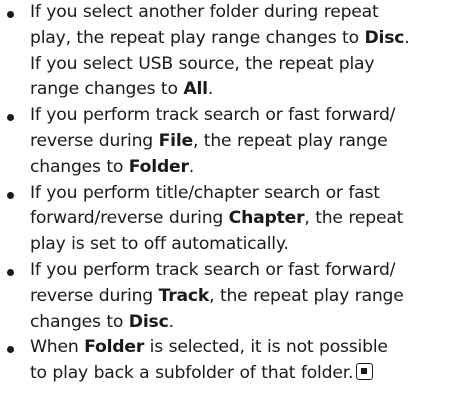 Image resolution: width=456 pixels, height=418 pixels. I want to click on text-run: forward/reverse during, so click(129, 218).